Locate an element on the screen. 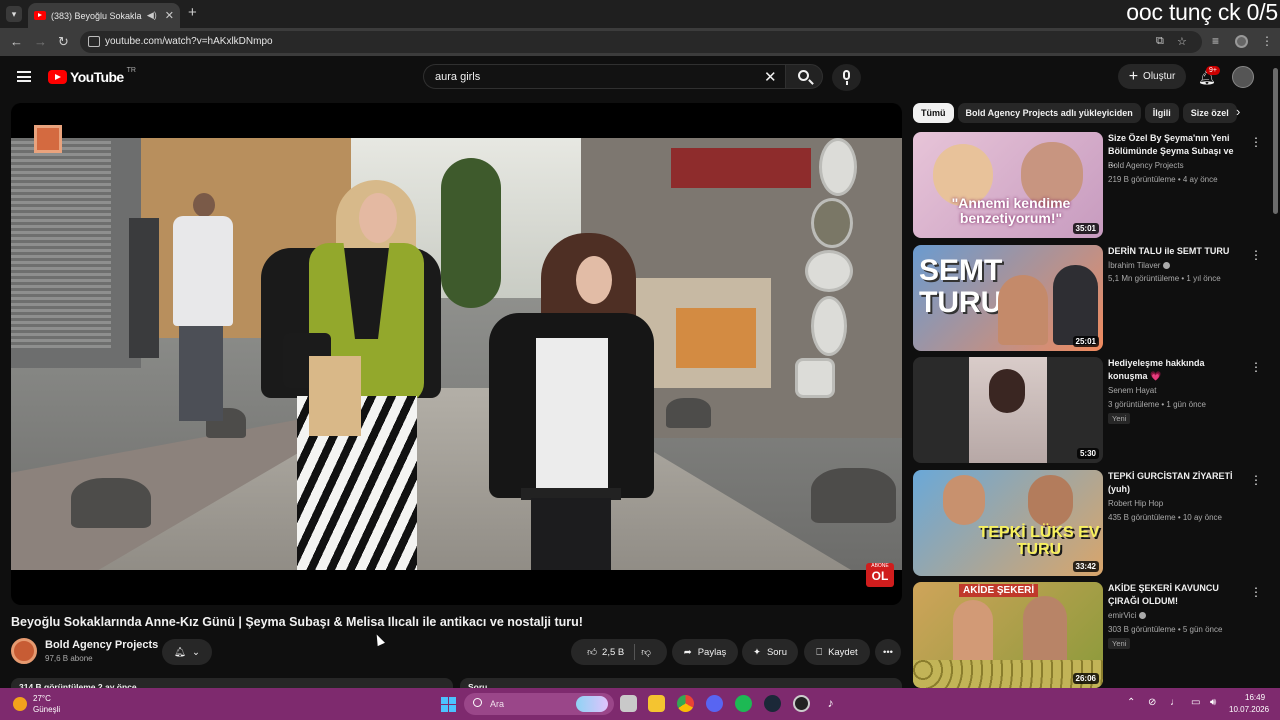  capcut-icon: ♪ is located at coordinates (830, 703).